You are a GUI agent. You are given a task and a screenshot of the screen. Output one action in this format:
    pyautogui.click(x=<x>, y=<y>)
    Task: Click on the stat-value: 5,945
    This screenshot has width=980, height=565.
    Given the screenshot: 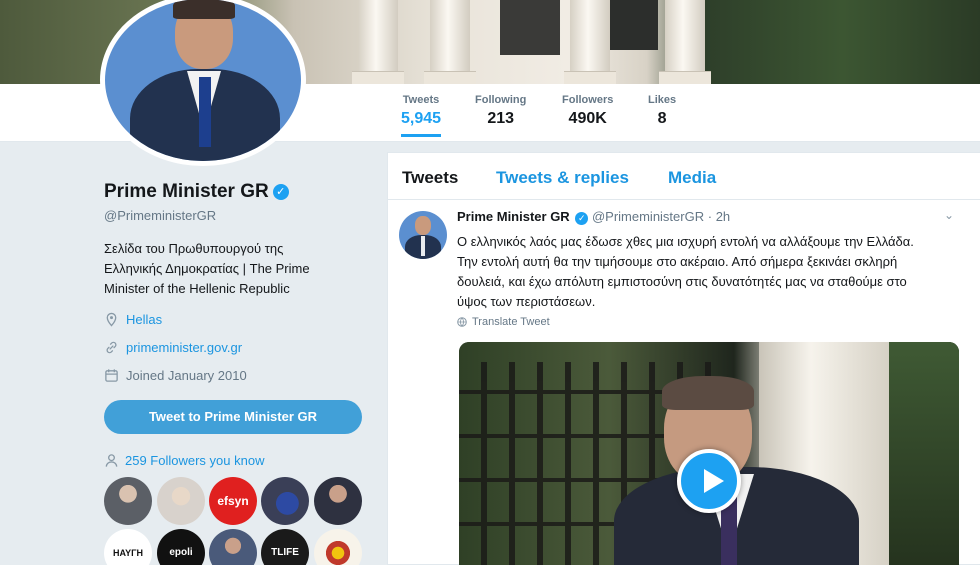 What is the action you would take?
    pyautogui.click(x=421, y=118)
    